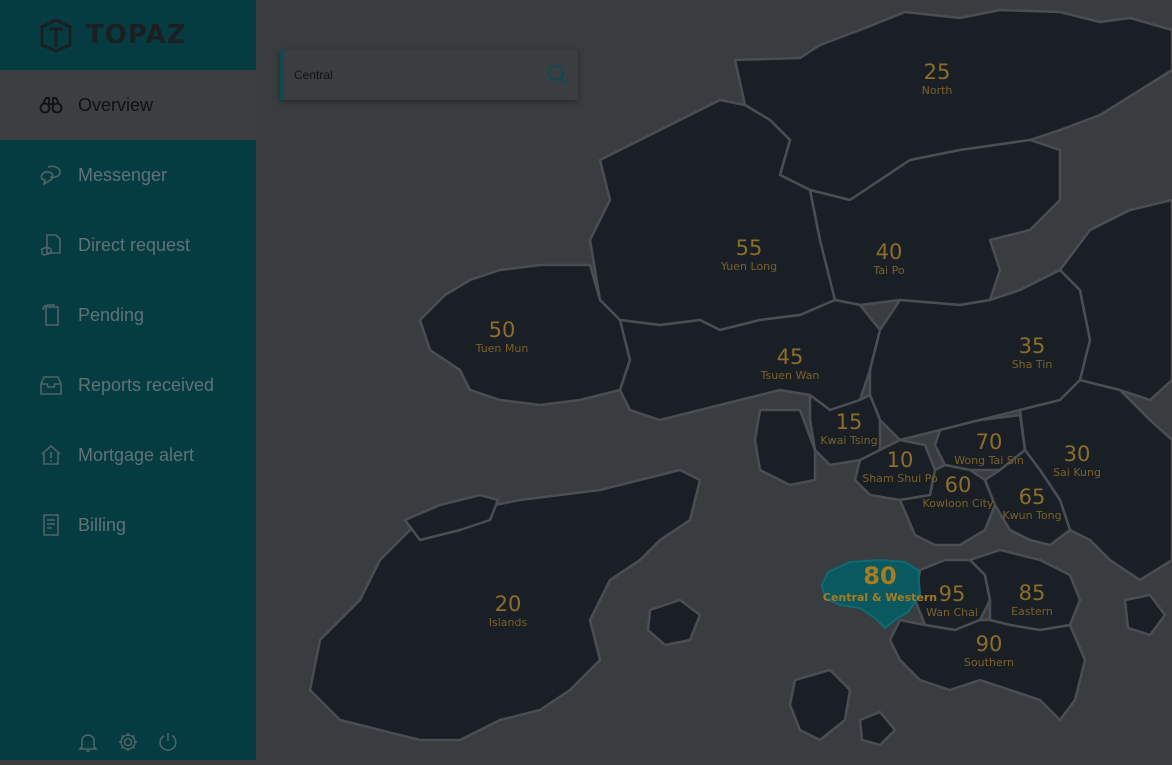  I want to click on region-value: 50, so click(502, 330).